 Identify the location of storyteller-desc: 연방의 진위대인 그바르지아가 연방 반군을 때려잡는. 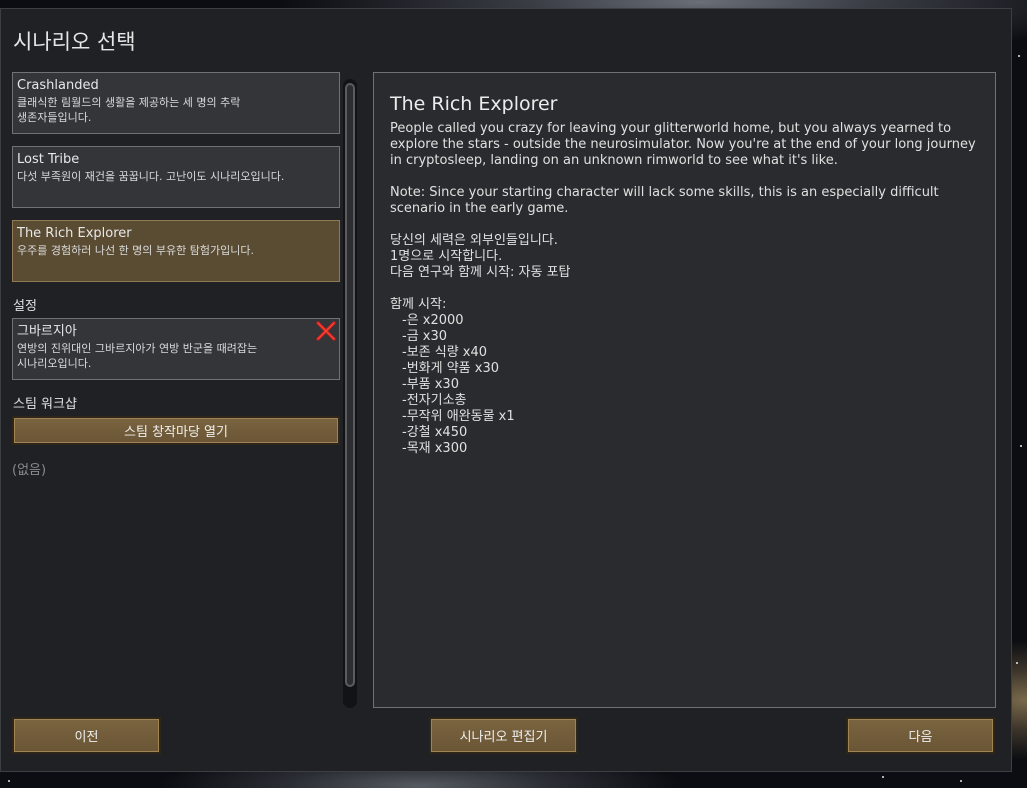
(137, 348).